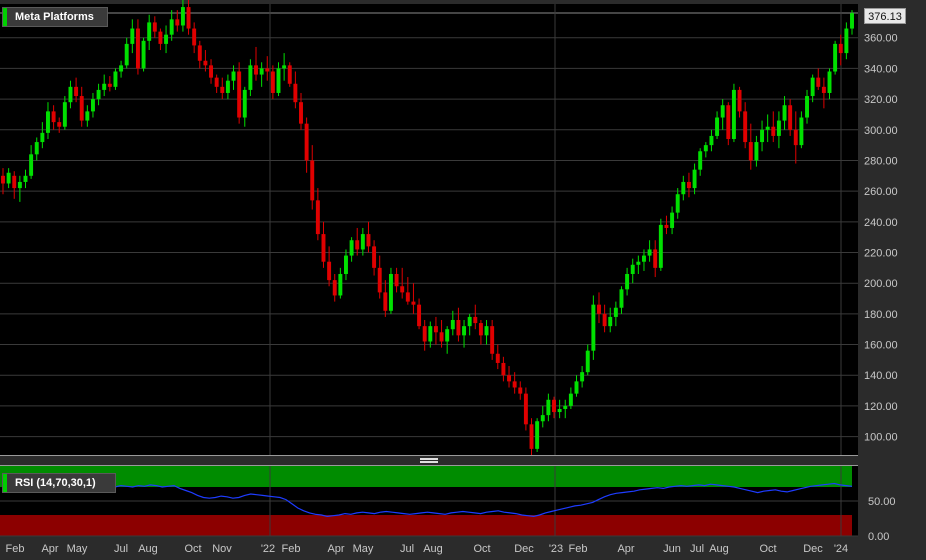 The image size is (926, 560). What do you see at coordinates (49, 549) in the screenshot?
I see `x-tick-label: Apr` at bounding box center [49, 549].